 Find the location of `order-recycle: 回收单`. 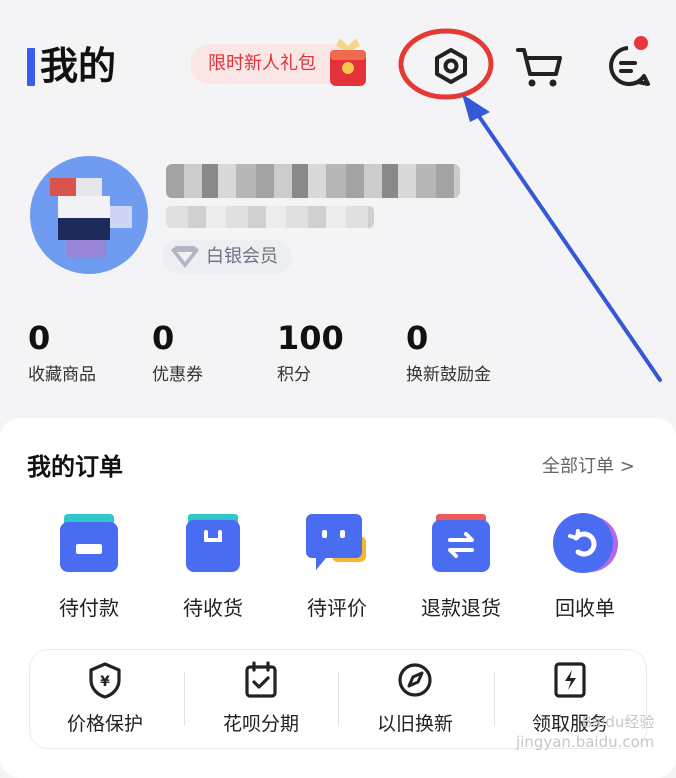

order-recycle: 回收单 is located at coordinates (585, 565).